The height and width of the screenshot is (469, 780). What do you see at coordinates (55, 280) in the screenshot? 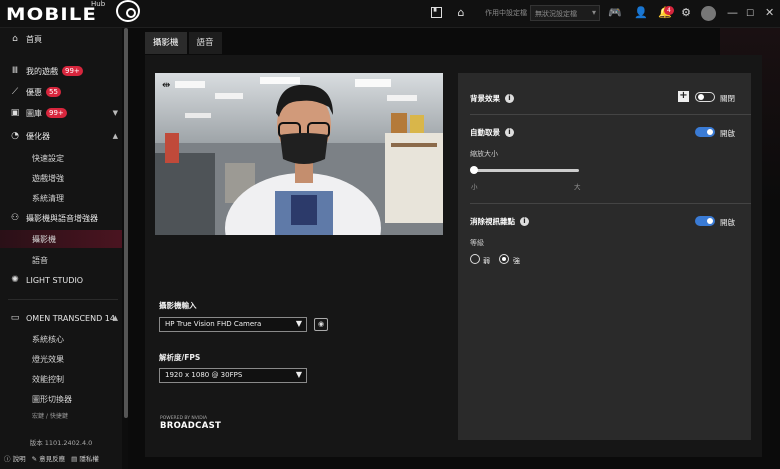
I see `sidebar-item-label: LIGHT STUDIO` at bounding box center [55, 280].